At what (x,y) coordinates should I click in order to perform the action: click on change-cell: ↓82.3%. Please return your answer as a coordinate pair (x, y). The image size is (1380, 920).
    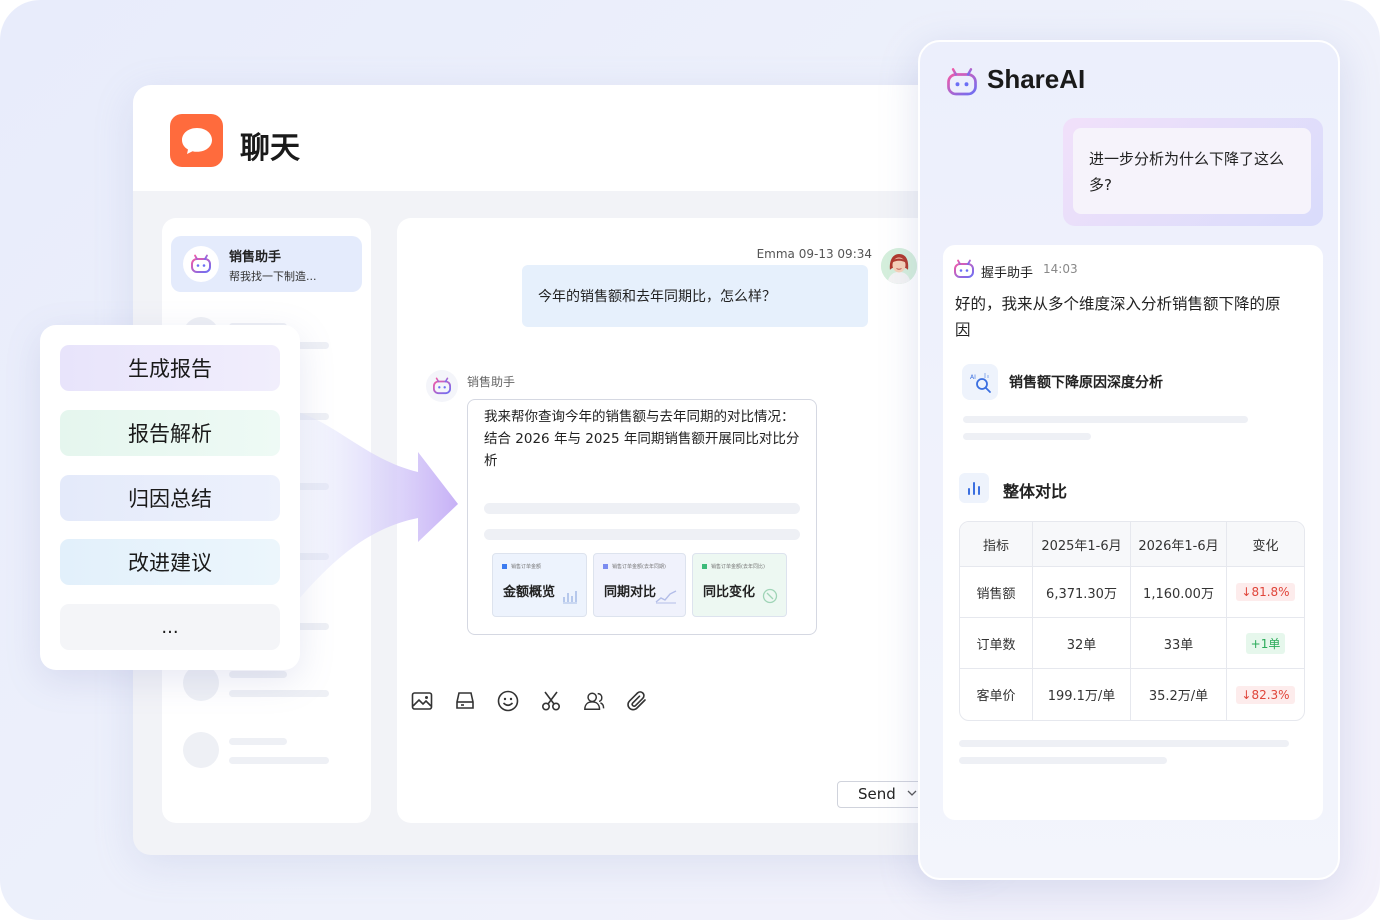
    Looking at the image, I should click on (1265, 694).